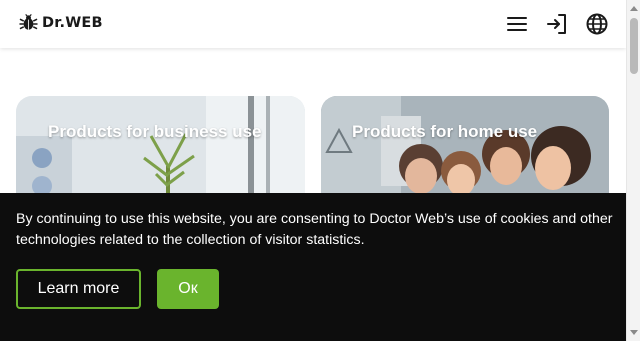 This screenshot has width=640, height=341. What do you see at coordinates (557, 24) in the screenshot?
I see `login-icon` at bounding box center [557, 24].